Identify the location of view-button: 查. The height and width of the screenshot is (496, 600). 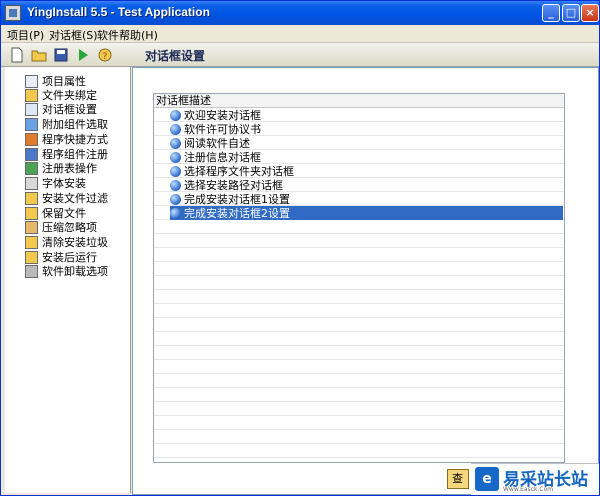
(458, 479).